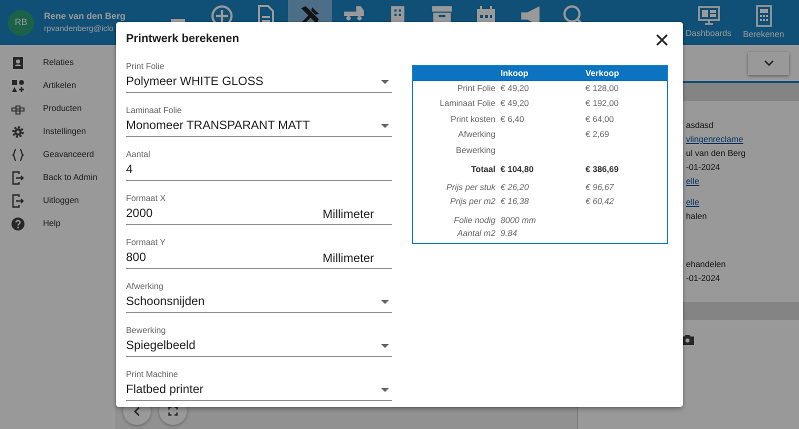 The image size is (799, 429). Describe the element at coordinates (456, 88) in the screenshot. I see `row-label: Print Folie` at that location.